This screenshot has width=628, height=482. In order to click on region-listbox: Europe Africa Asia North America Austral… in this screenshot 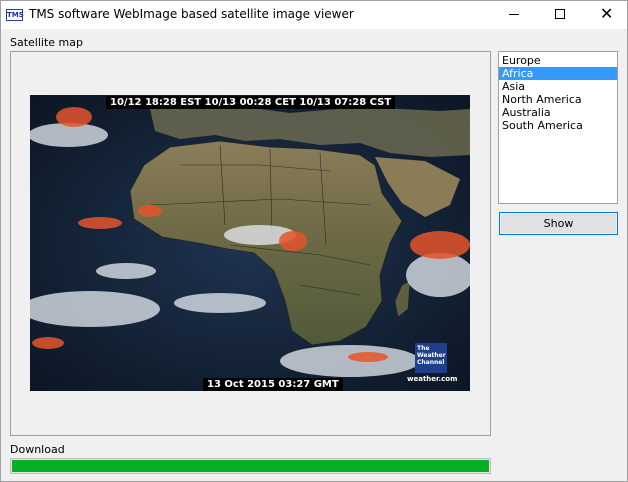, I will do `click(558, 127)`.